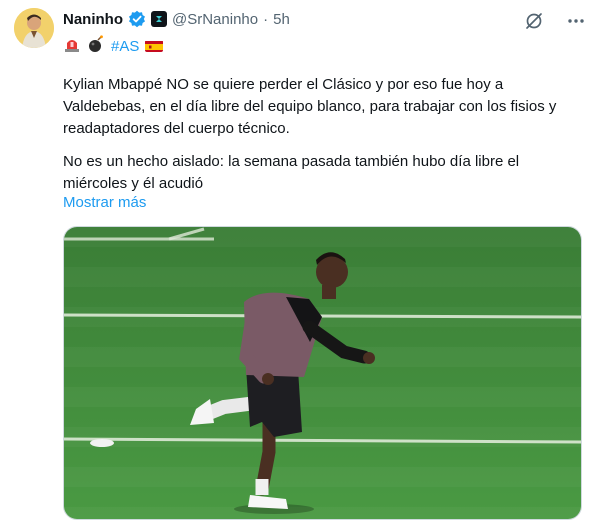 The width and height of the screenshot is (601, 526). I want to click on more-options-icon, so click(576, 21).